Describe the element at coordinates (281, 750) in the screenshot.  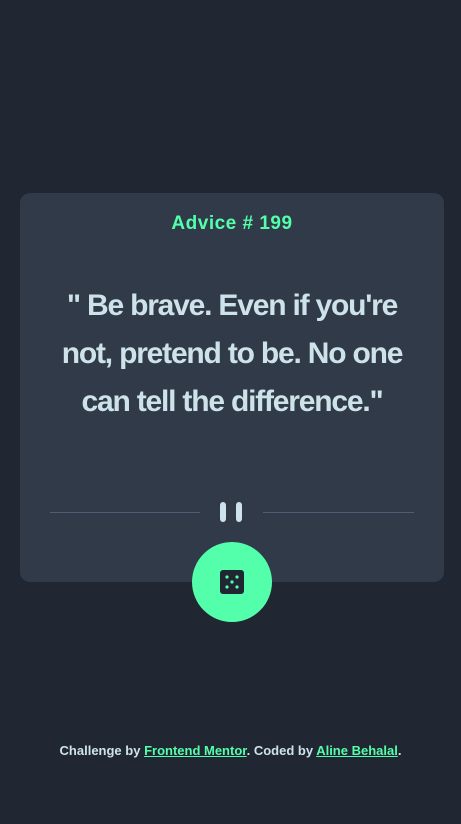
I see `attribution-middle: . Coded by` at that location.